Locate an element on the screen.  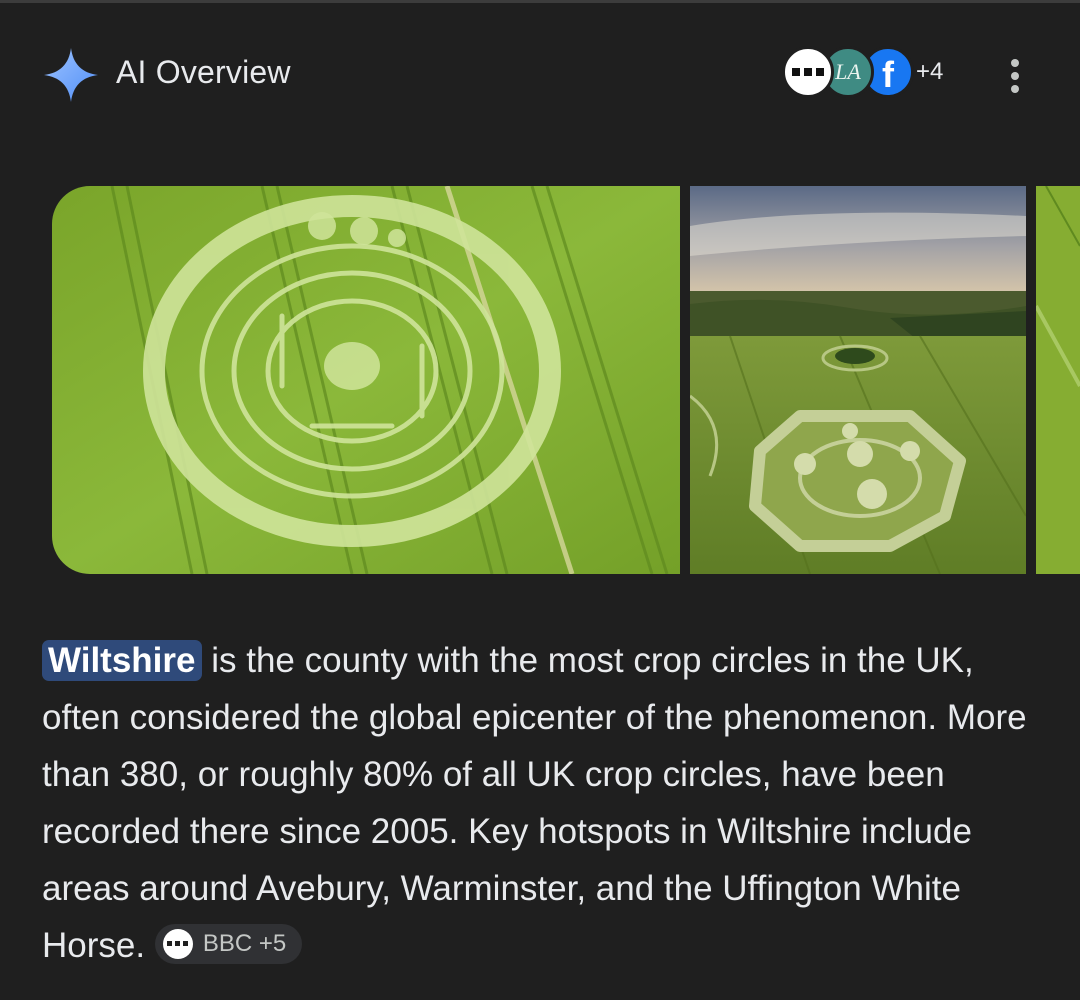
image-crop-field-partial is located at coordinates (1058, 380).